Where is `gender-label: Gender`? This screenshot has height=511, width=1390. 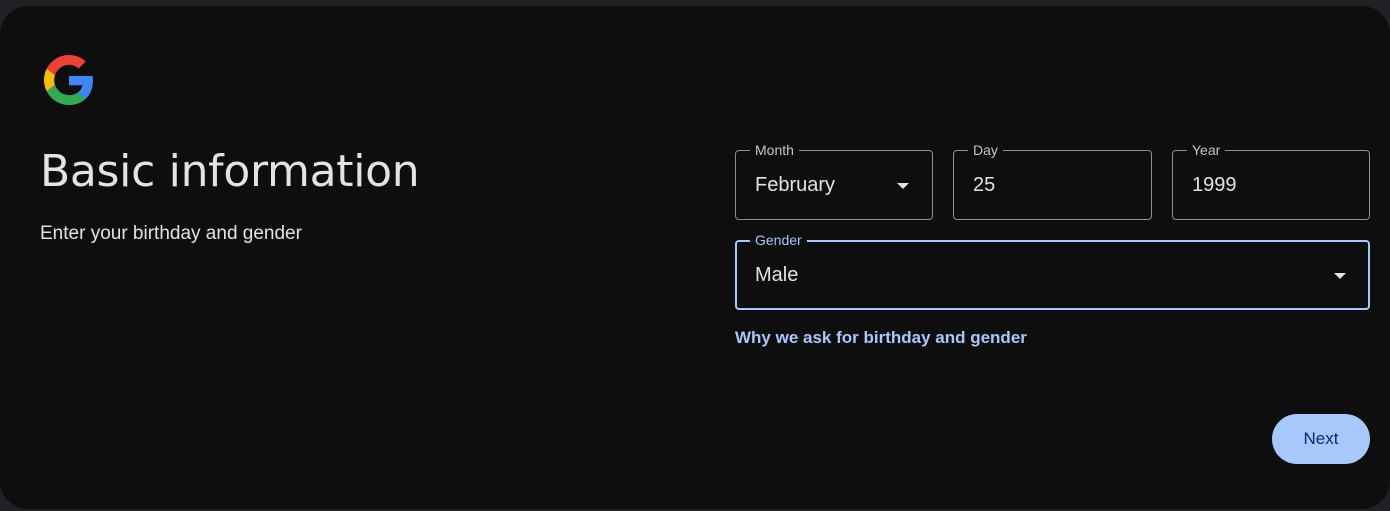
gender-label: Gender is located at coordinates (778, 240).